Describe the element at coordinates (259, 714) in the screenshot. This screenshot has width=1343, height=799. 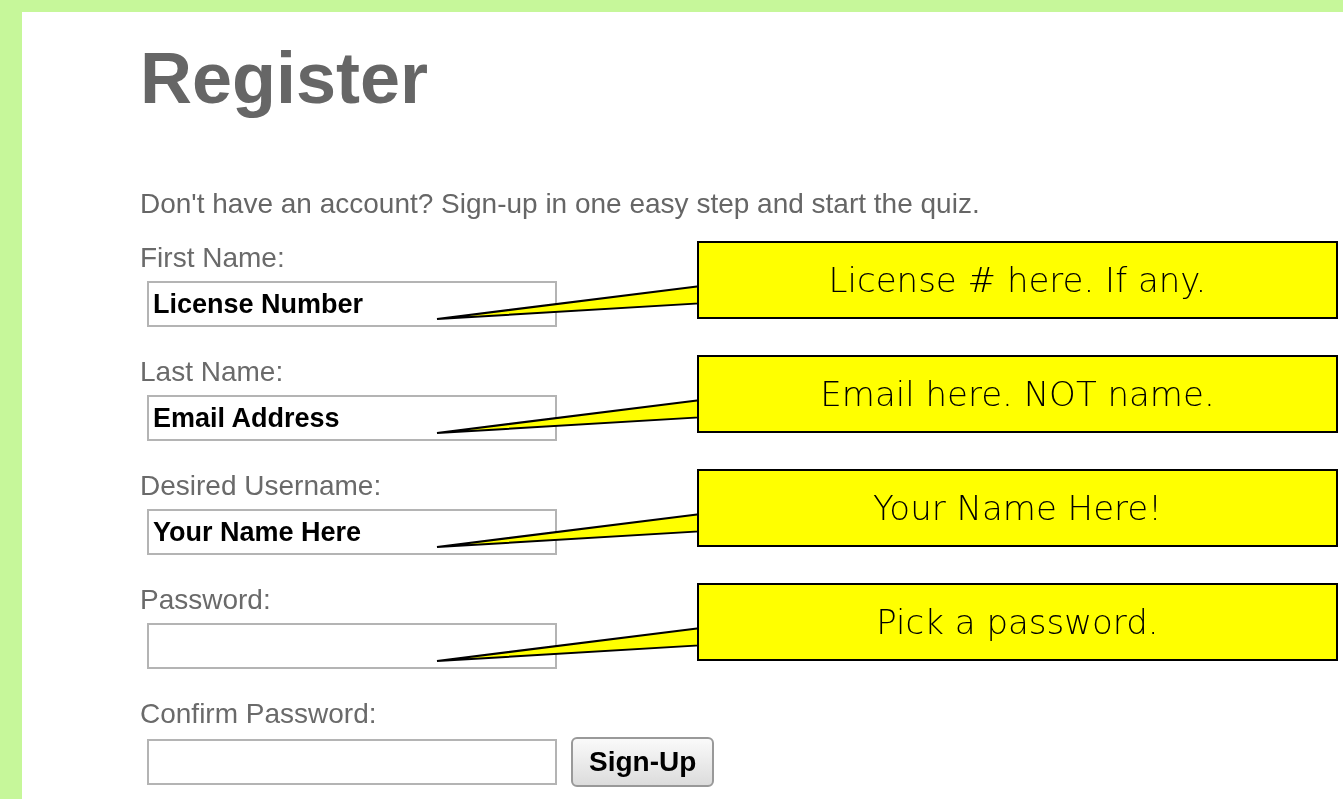
I see `field-label: Confirm Password:` at that location.